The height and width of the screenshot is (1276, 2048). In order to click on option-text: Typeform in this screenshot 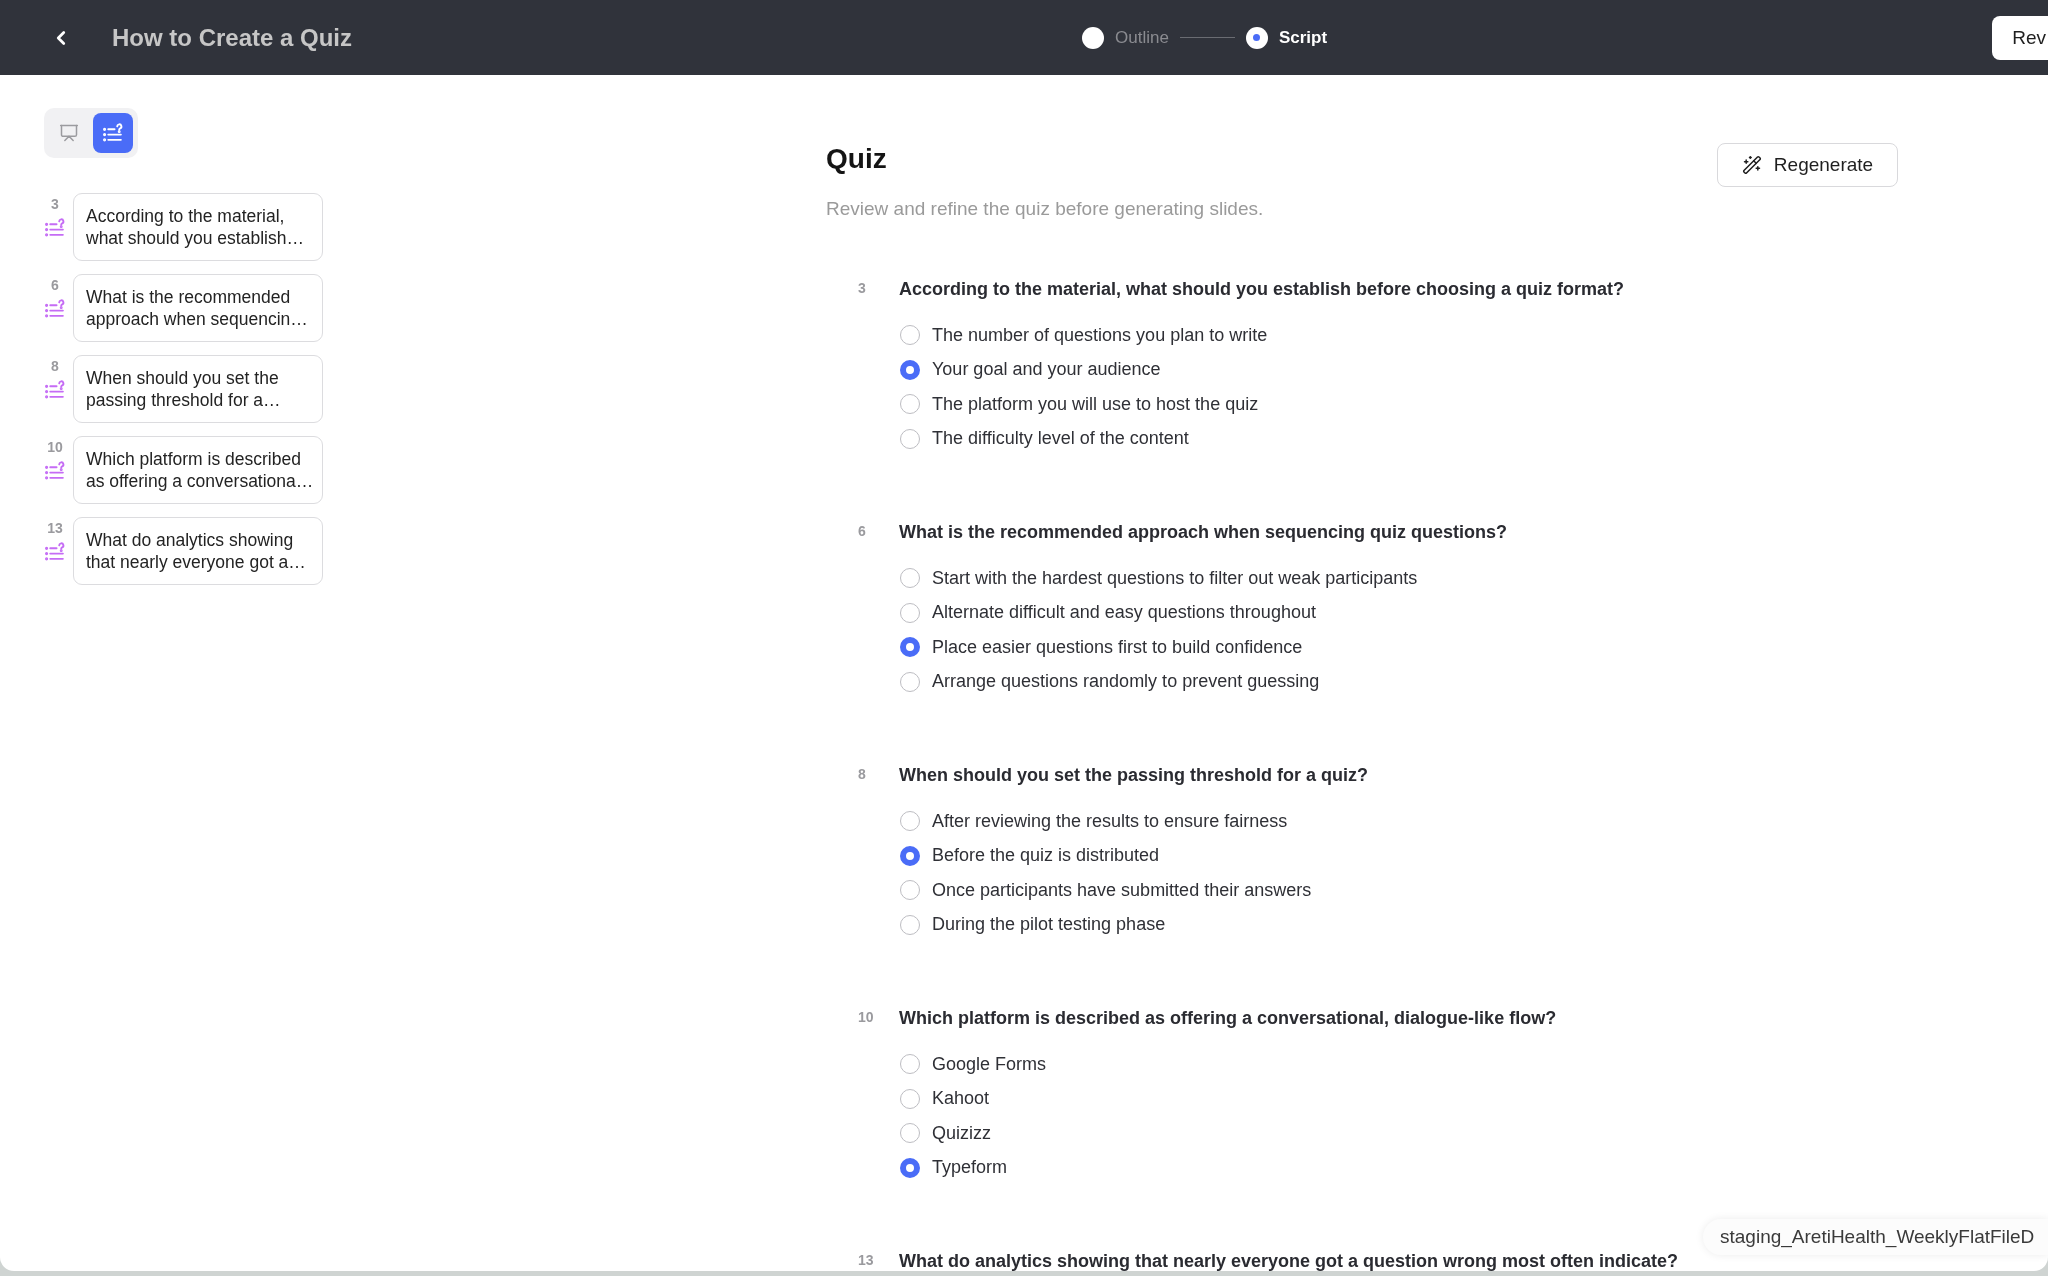, I will do `click(970, 1168)`.